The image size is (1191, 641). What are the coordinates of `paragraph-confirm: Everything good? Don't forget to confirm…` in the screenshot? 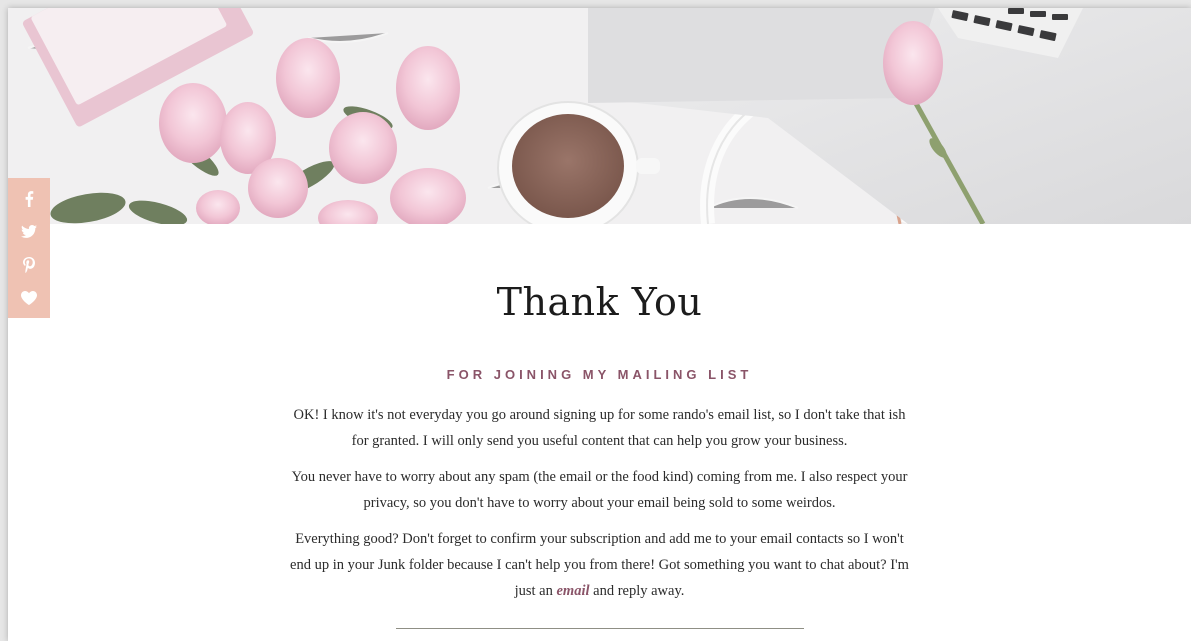 It's located at (600, 565).